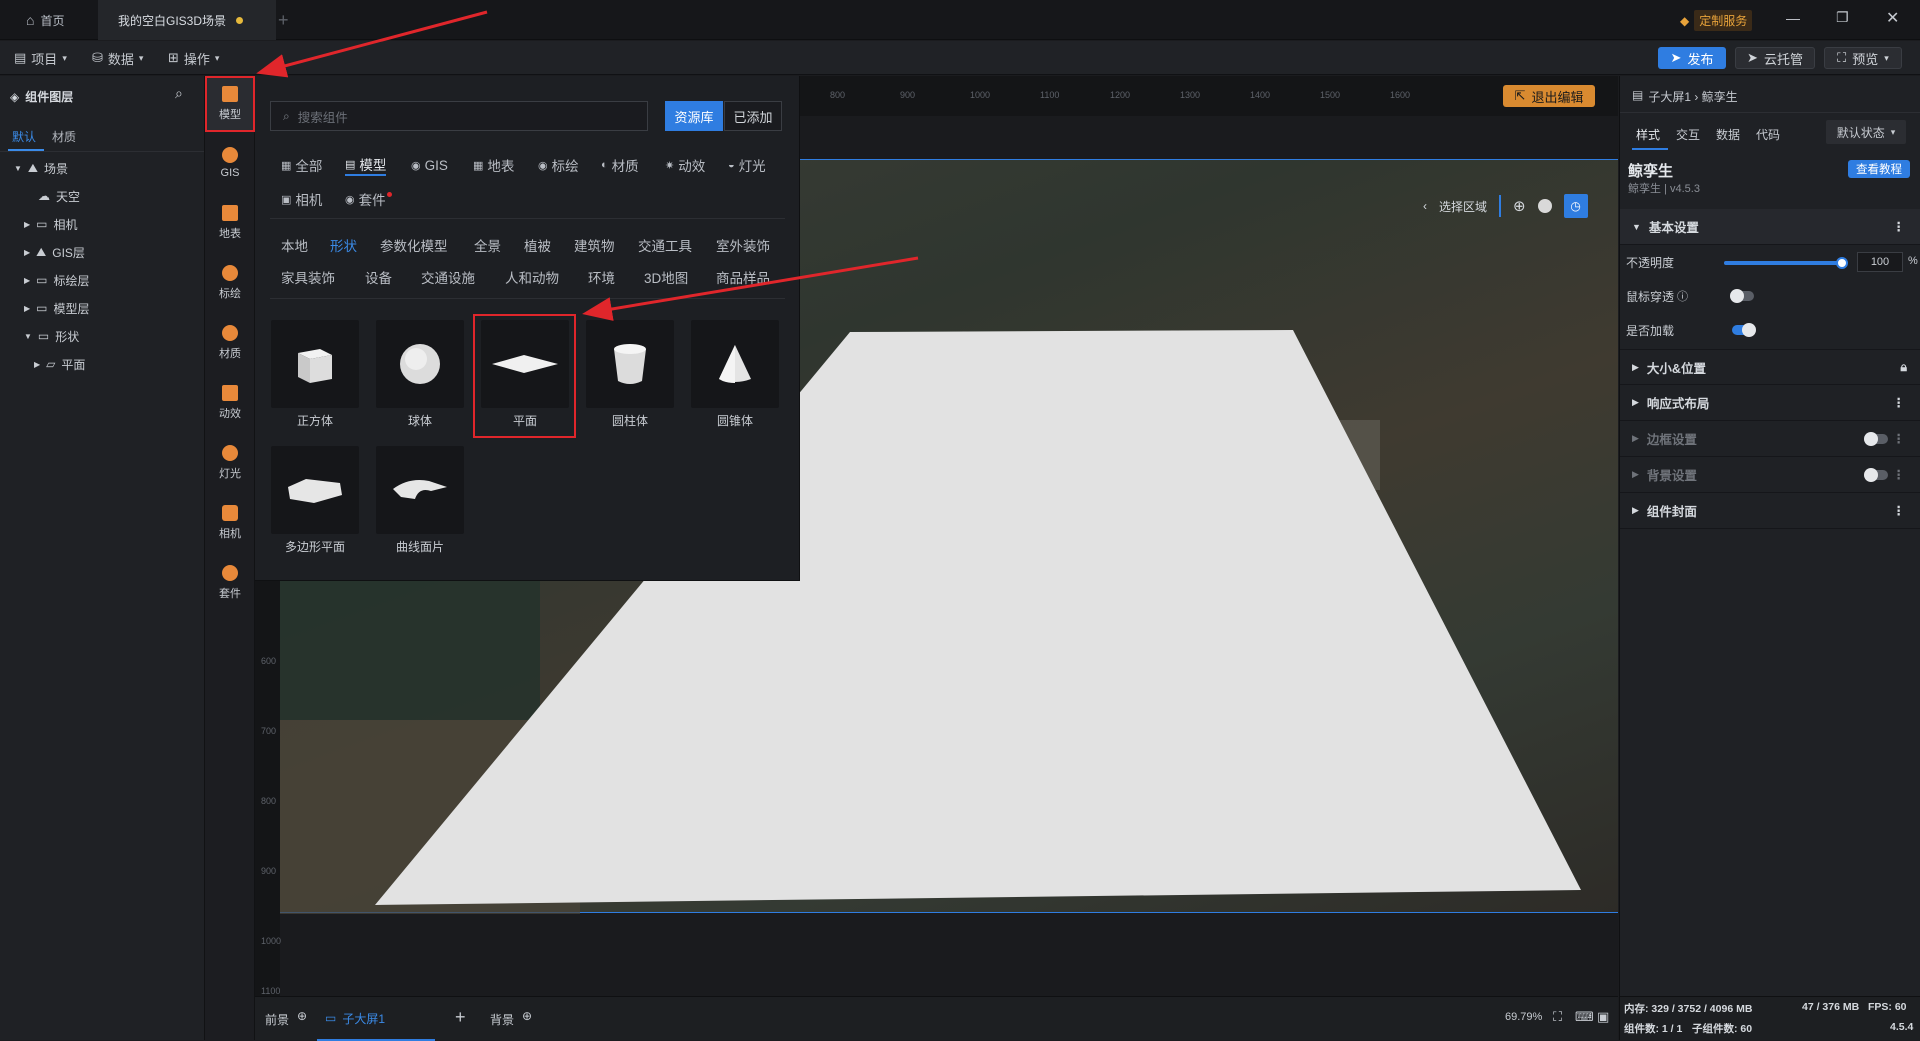  I want to click on subcat-vegetation: 植被, so click(537, 245).